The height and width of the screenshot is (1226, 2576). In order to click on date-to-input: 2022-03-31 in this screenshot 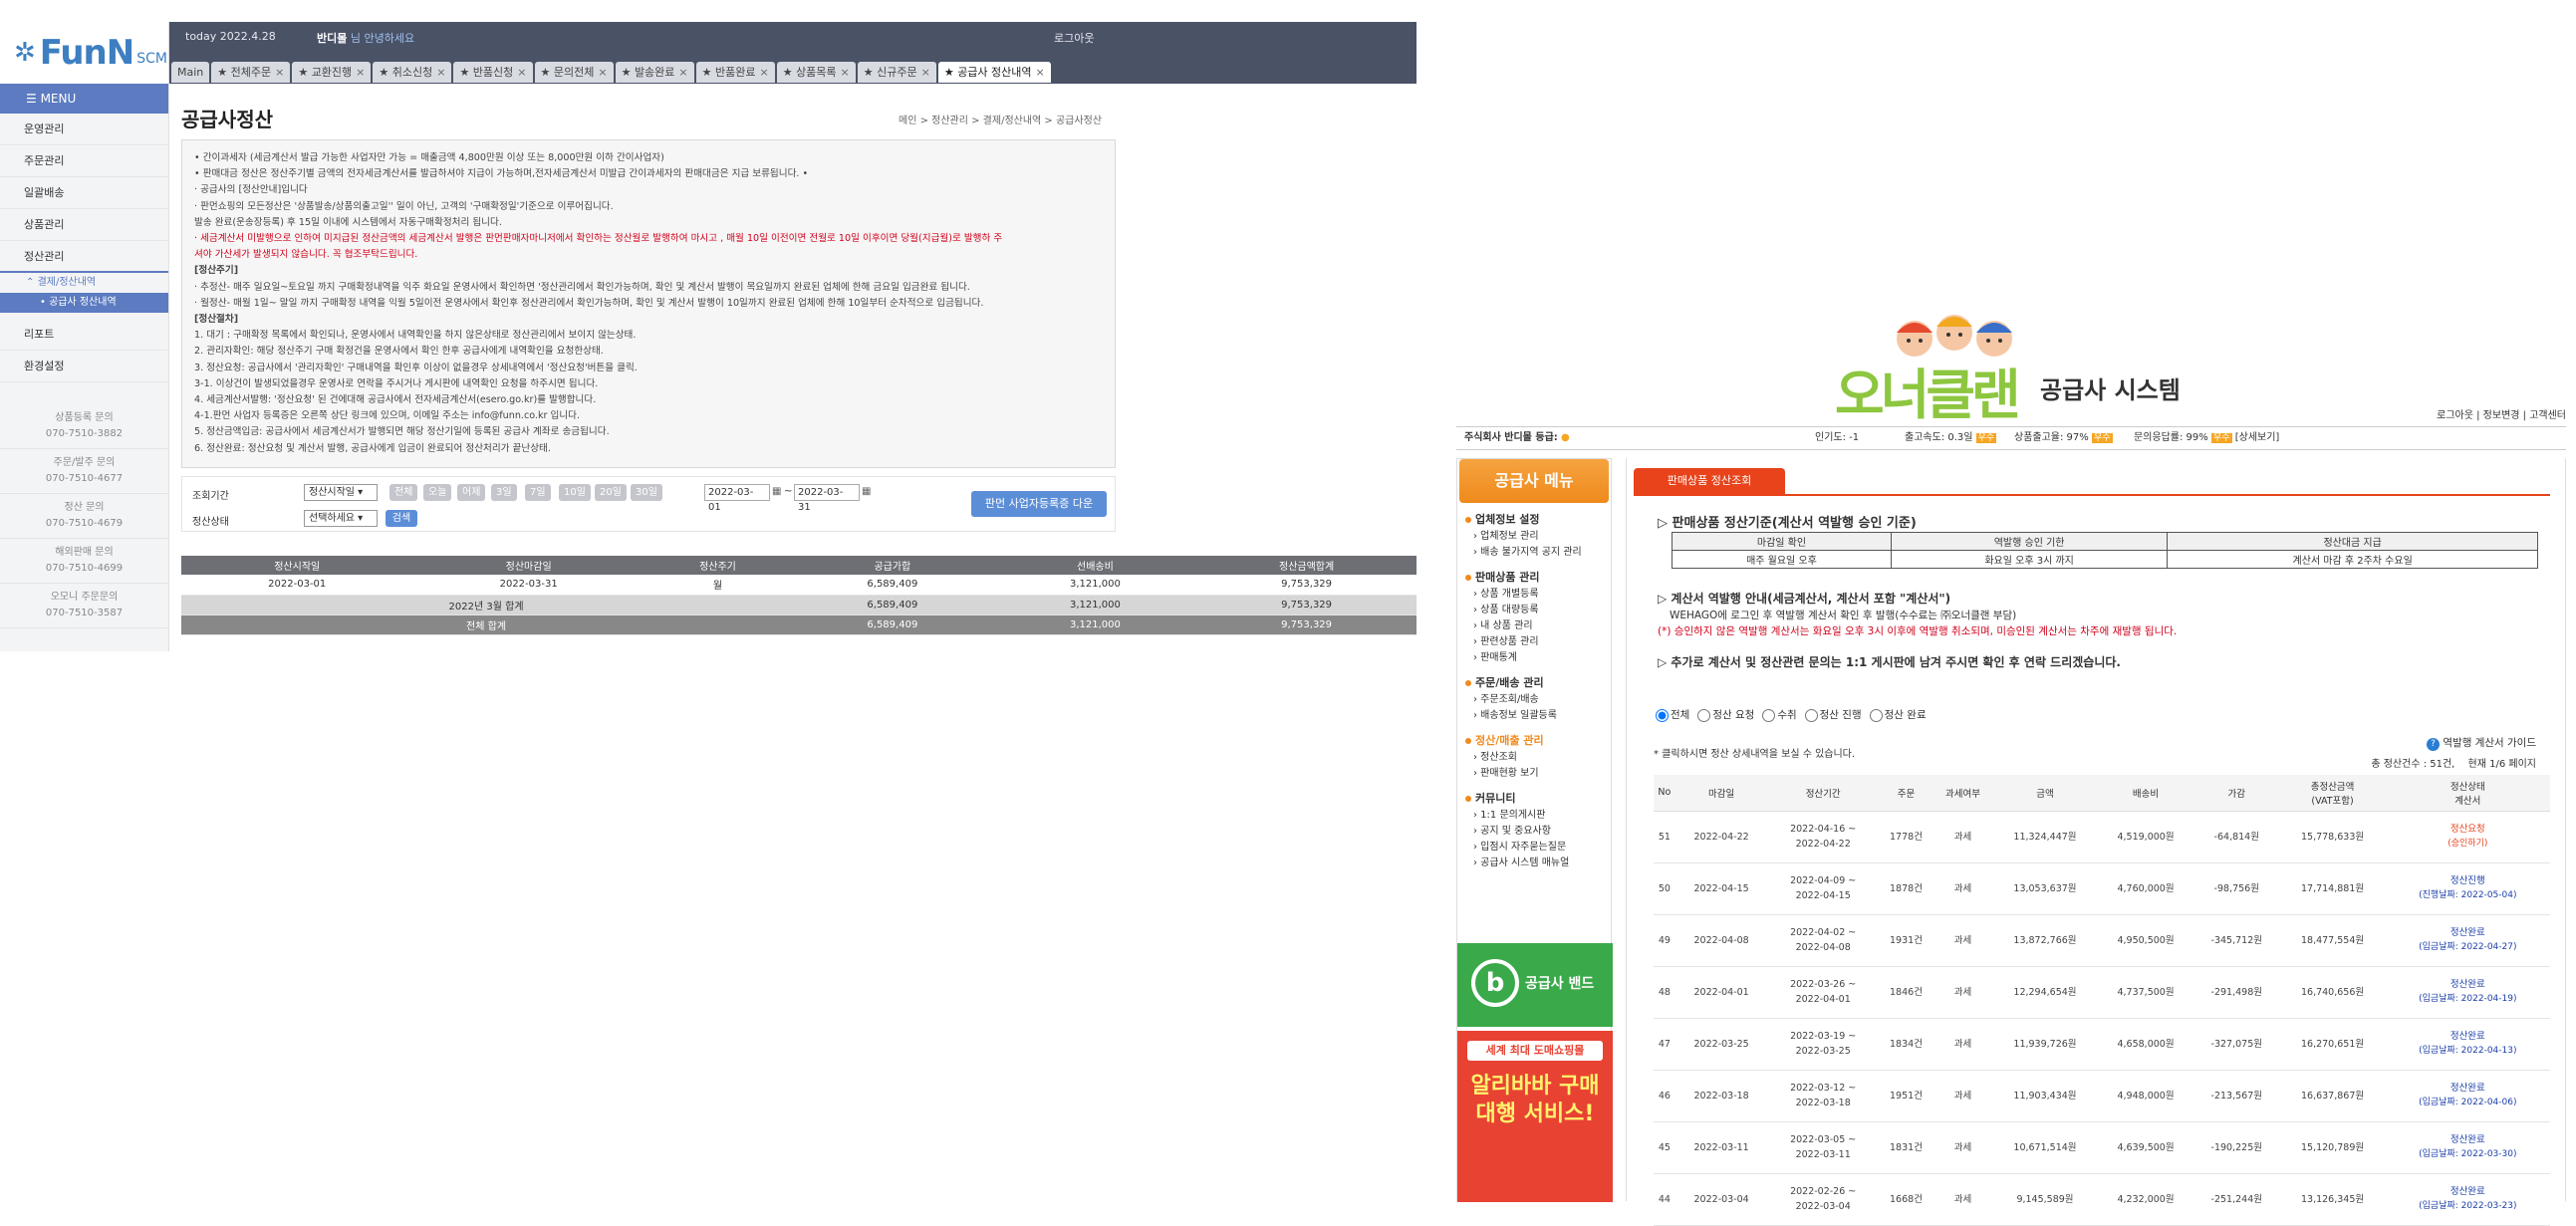, I will do `click(827, 499)`.